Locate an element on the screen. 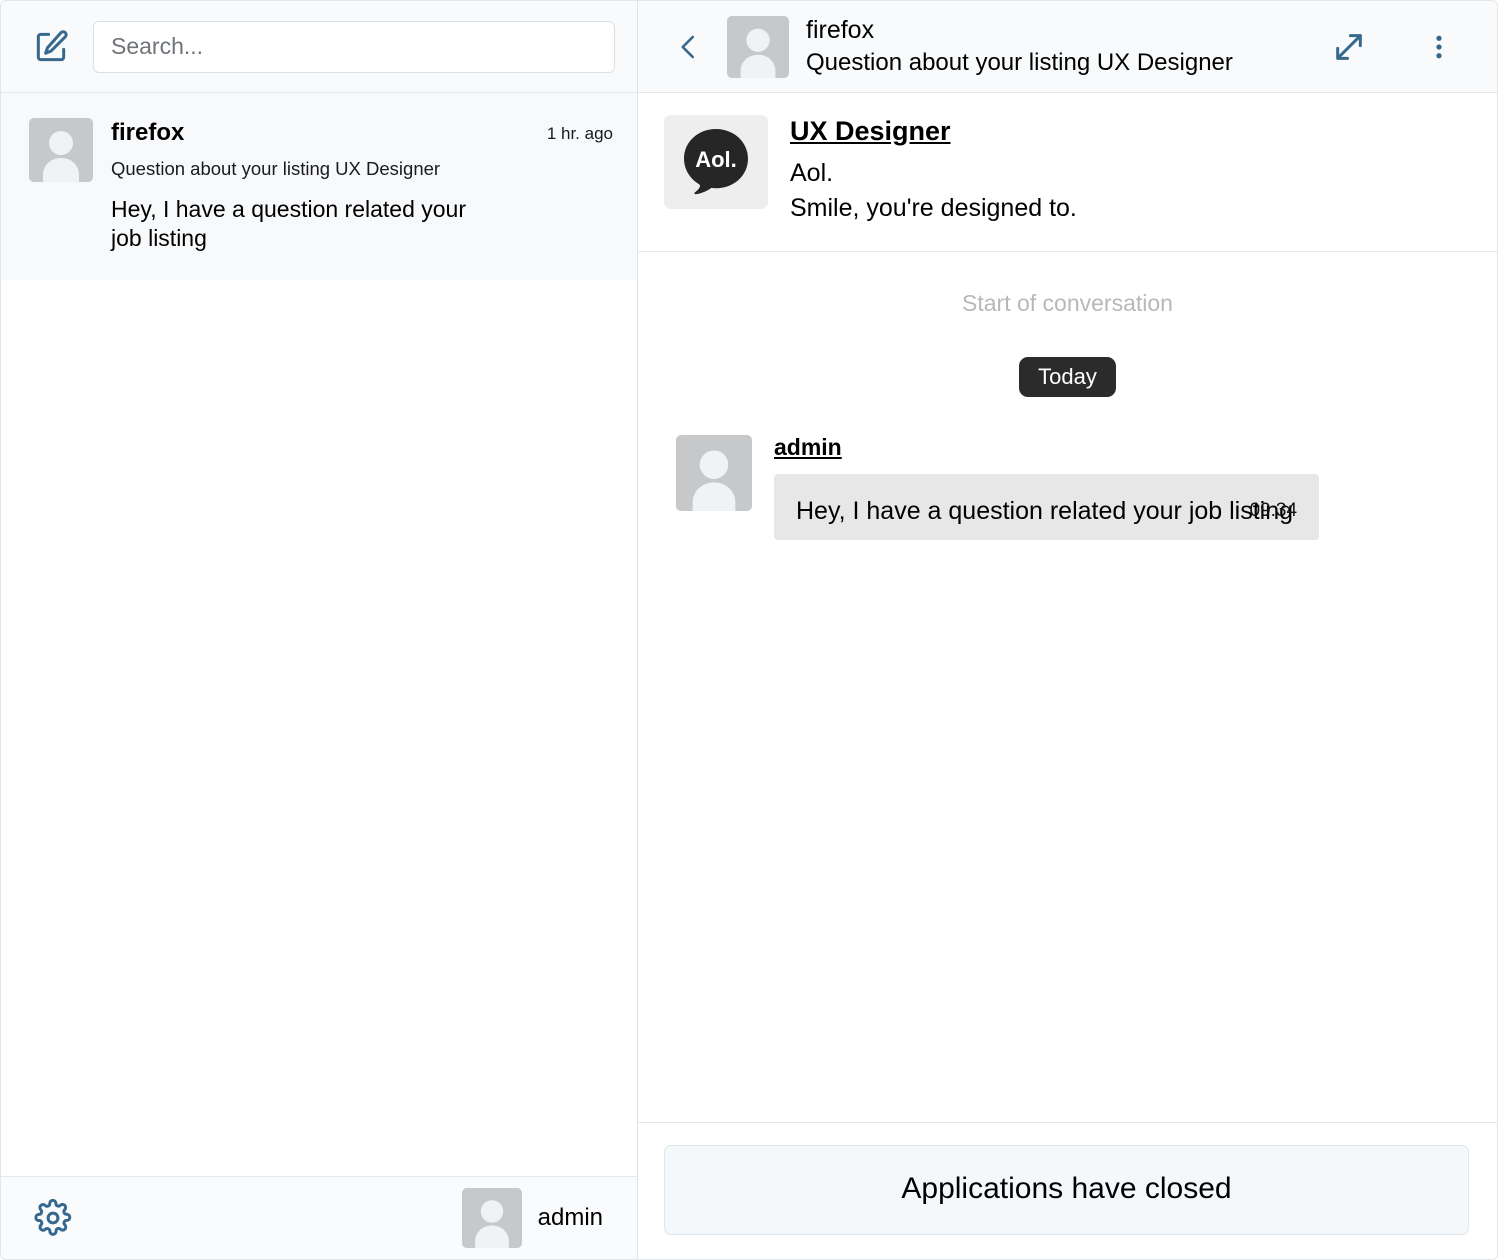 The width and height of the screenshot is (1498, 1260). more-options-button is located at coordinates (1439, 47).